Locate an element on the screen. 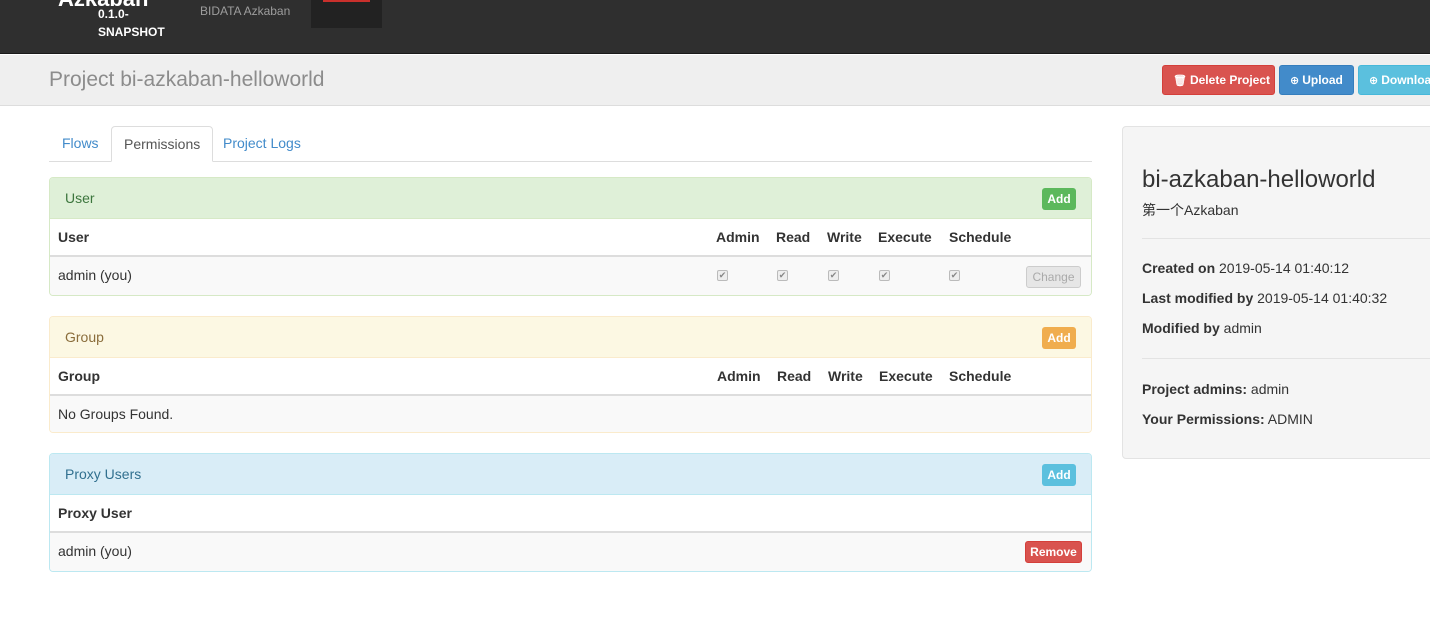  created-on-line: Created on 2019-05-14 01:40:12 is located at coordinates (1245, 268).